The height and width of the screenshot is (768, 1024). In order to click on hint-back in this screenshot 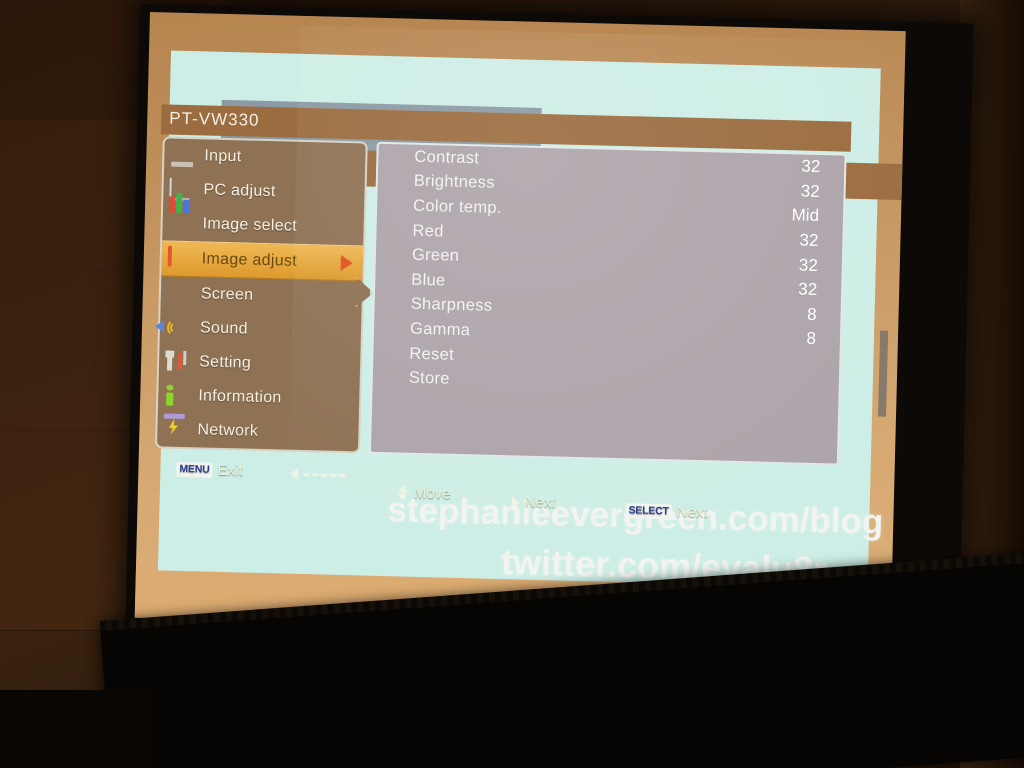, I will do `click(318, 474)`.